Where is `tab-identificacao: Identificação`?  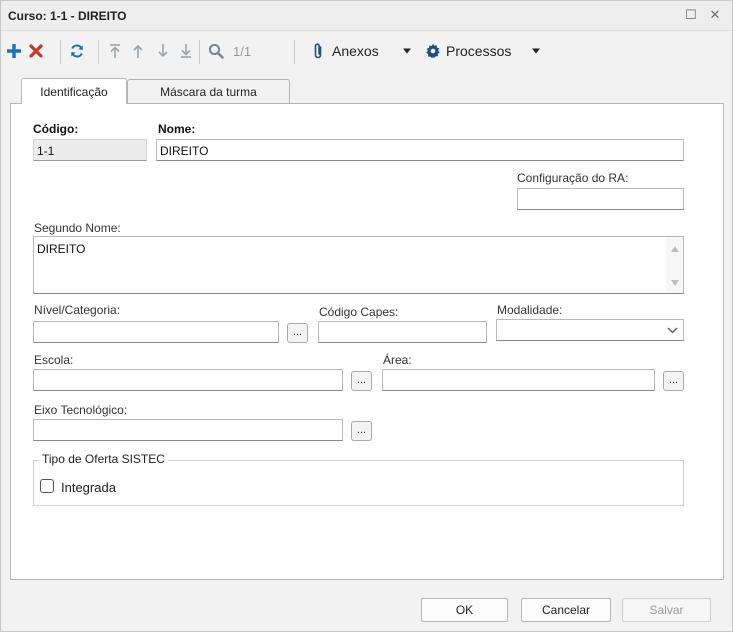 tab-identificacao: Identificação is located at coordinates (74, 91).